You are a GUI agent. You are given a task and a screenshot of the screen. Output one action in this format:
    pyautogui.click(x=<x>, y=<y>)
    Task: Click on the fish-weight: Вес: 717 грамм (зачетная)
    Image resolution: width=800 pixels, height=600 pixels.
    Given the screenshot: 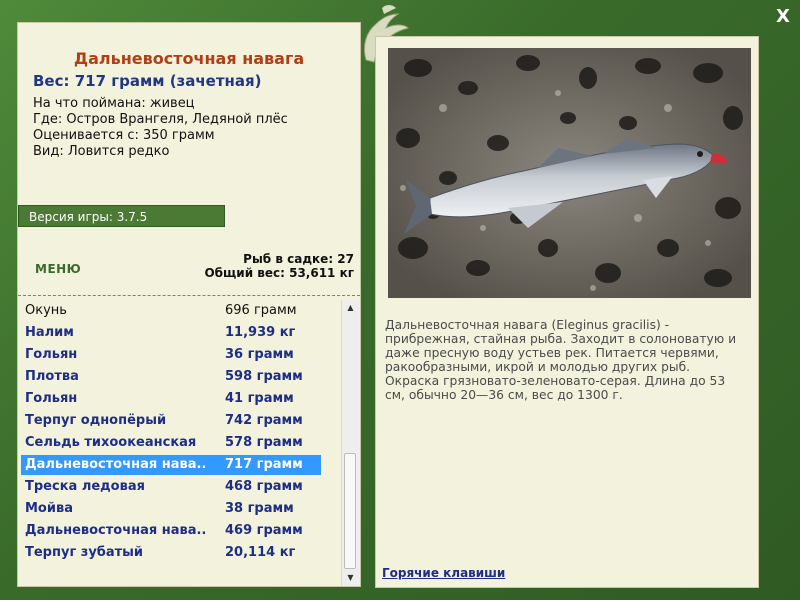 What is the action you would take?
    pyautogui.click(x=147, y=81)
    